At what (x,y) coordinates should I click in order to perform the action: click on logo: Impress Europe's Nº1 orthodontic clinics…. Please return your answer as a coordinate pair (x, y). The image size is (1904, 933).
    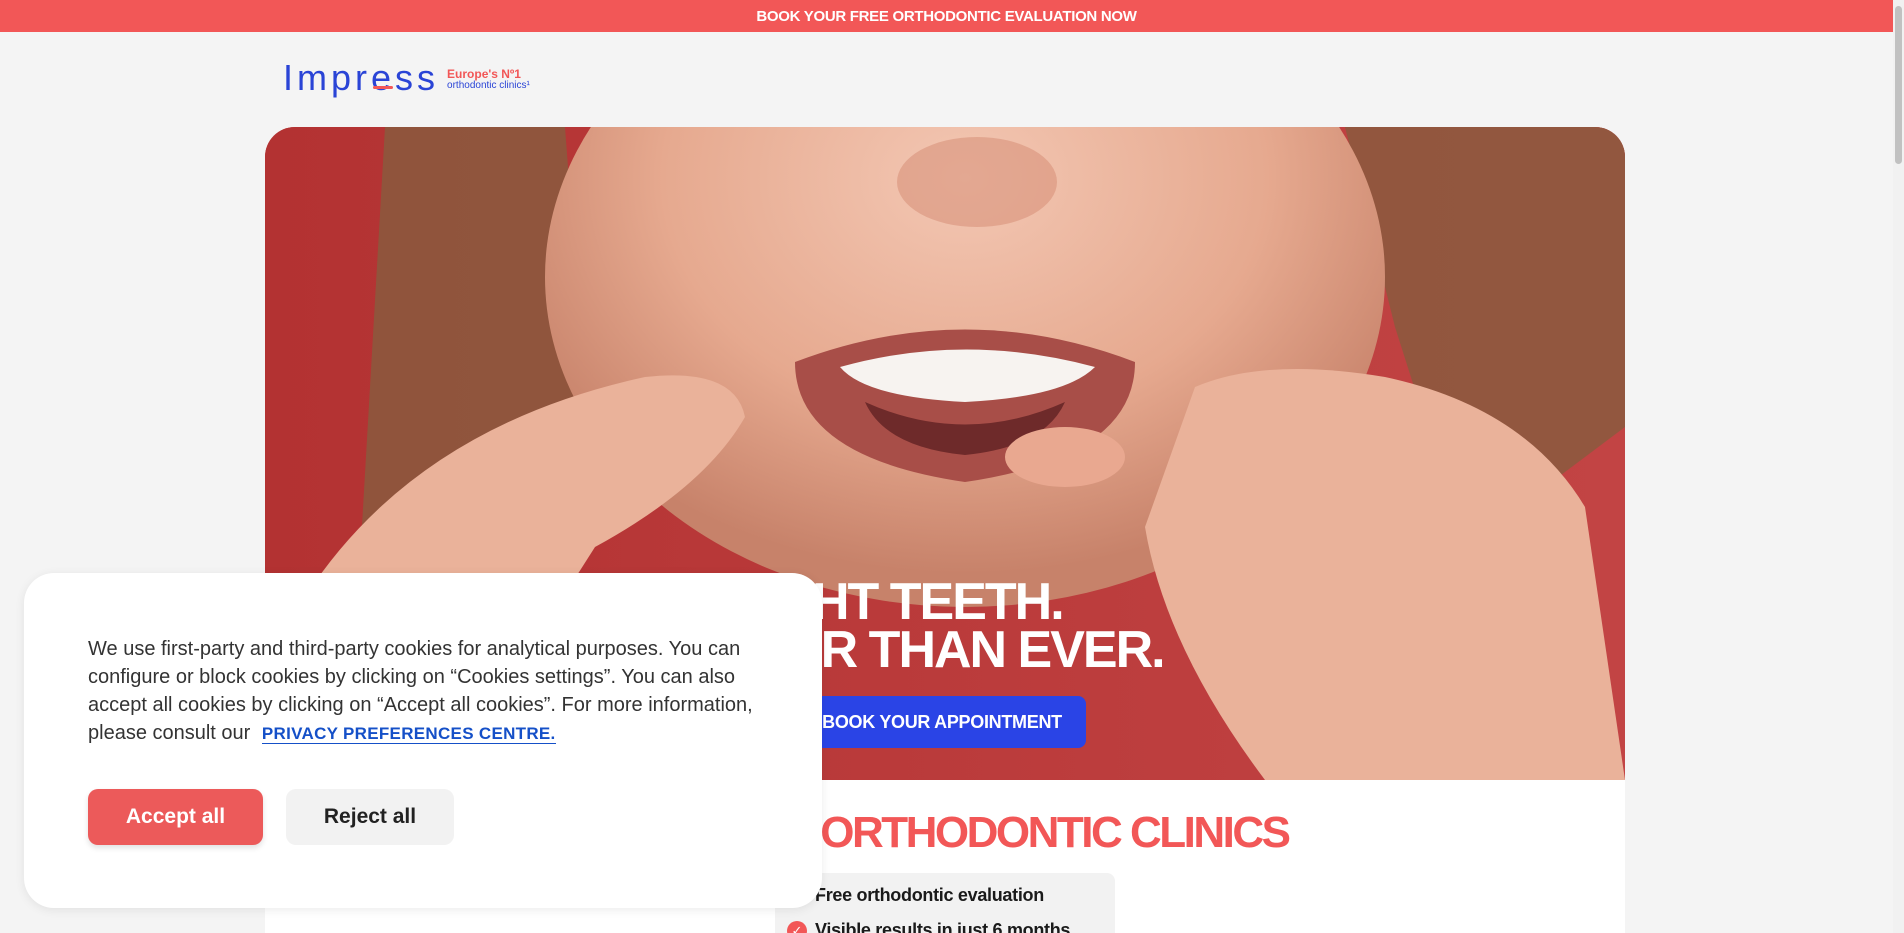
    Looking at the image, I should click on (406, 78).